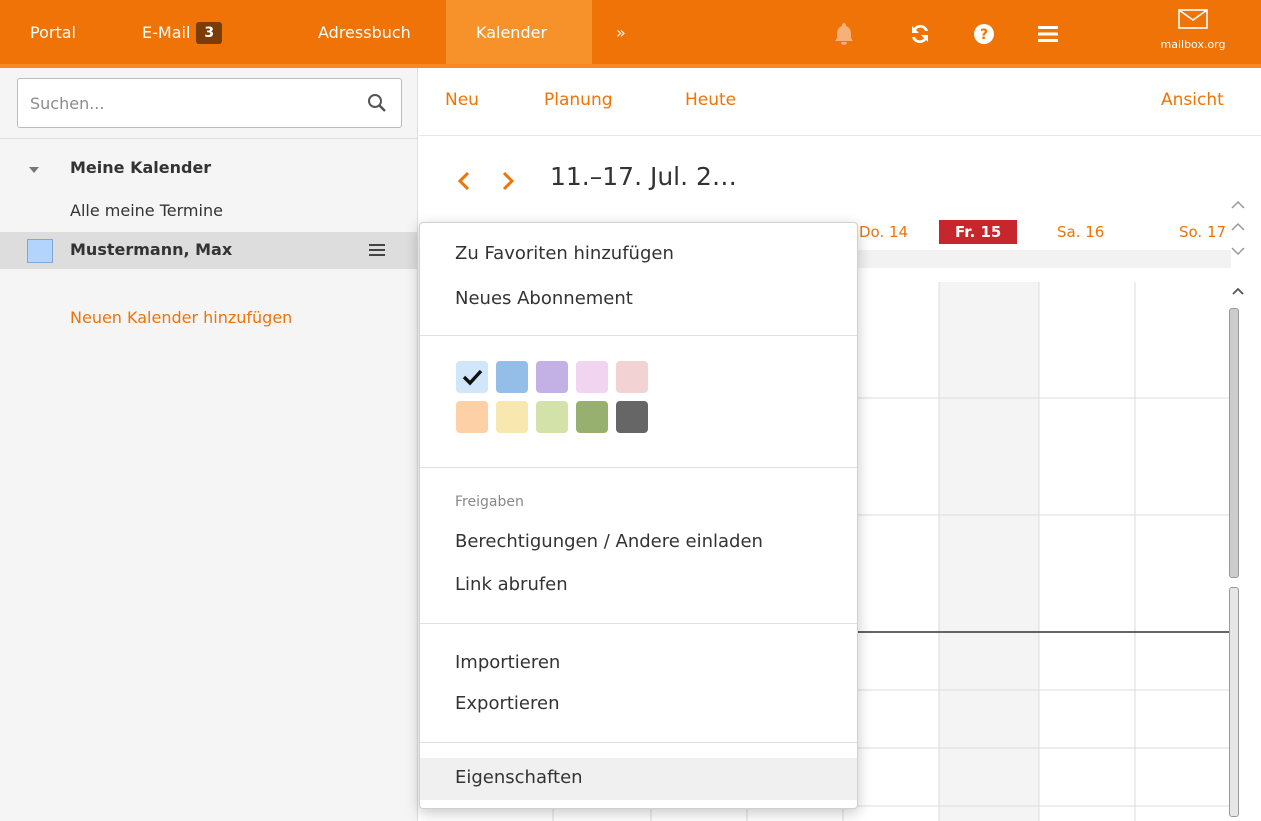  What do you see at coordinates (1080, 232) in the screenshot?
I see `day-header-sat: Sa. 16` at bounding box center [1080, 232].